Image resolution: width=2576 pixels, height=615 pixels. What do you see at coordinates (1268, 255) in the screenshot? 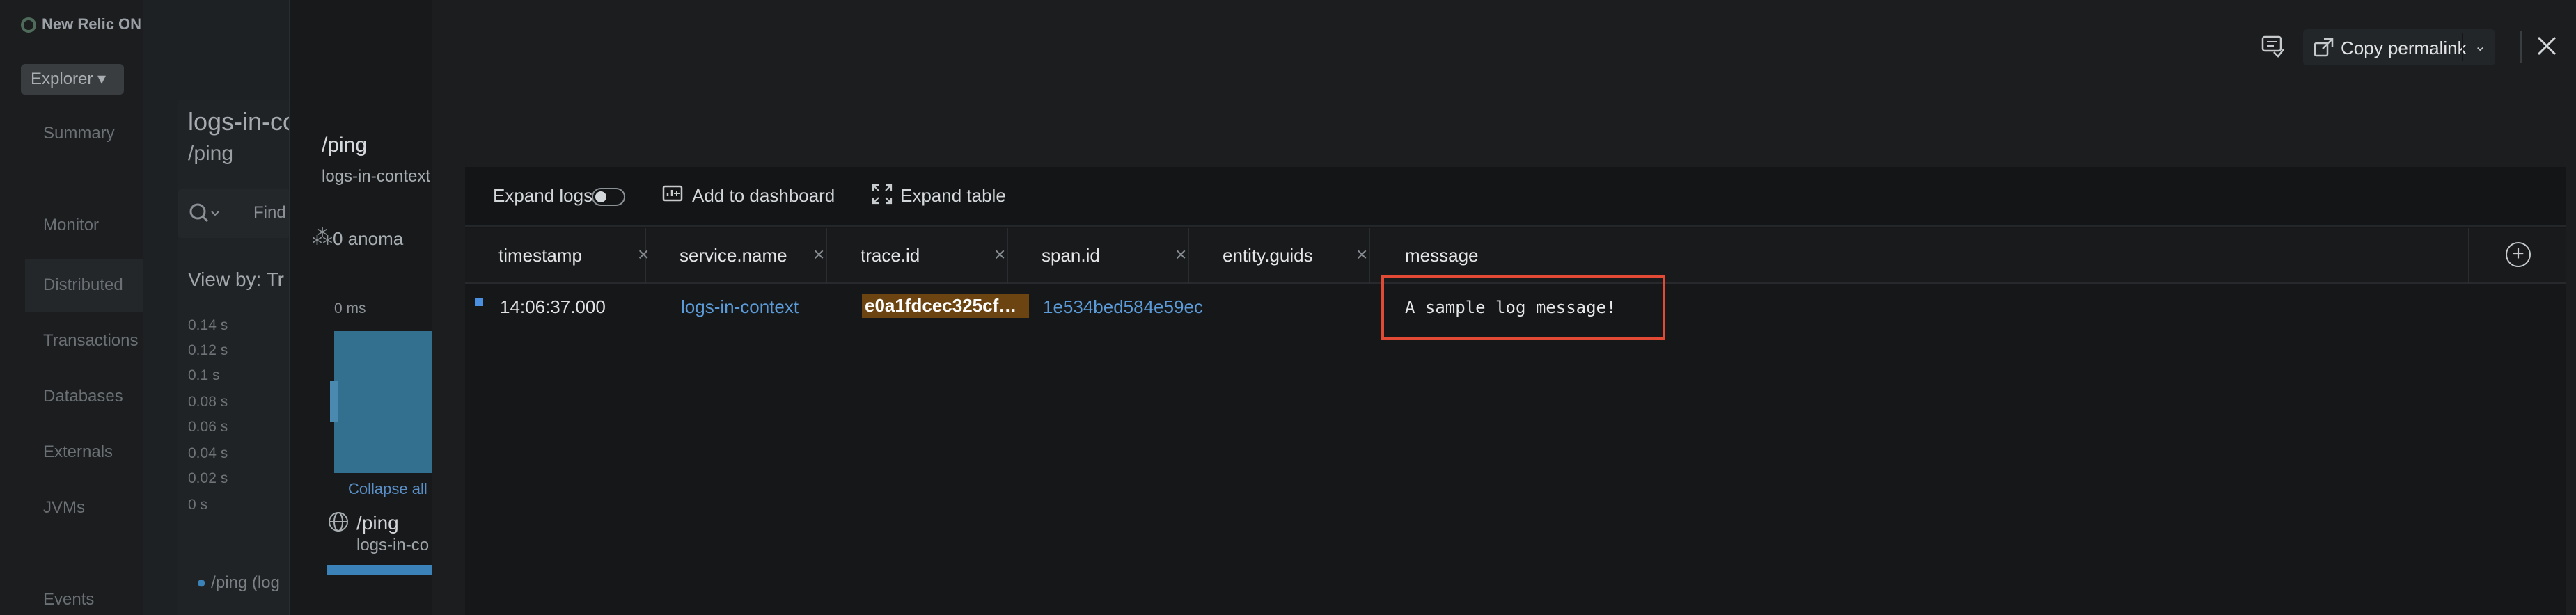
I see `column-label: entity.guids` at bounding box center [1268, 255].